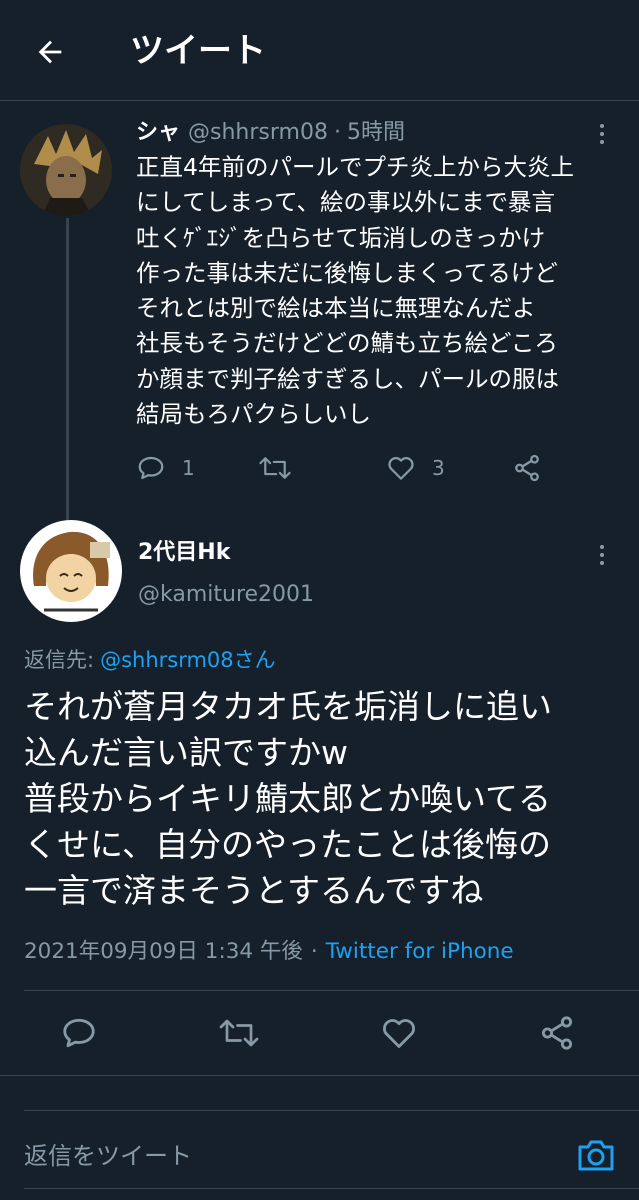  Describe the element at coordinates (59, 660) in the screenshot. I see `replying-label: 返信先:` at that location.